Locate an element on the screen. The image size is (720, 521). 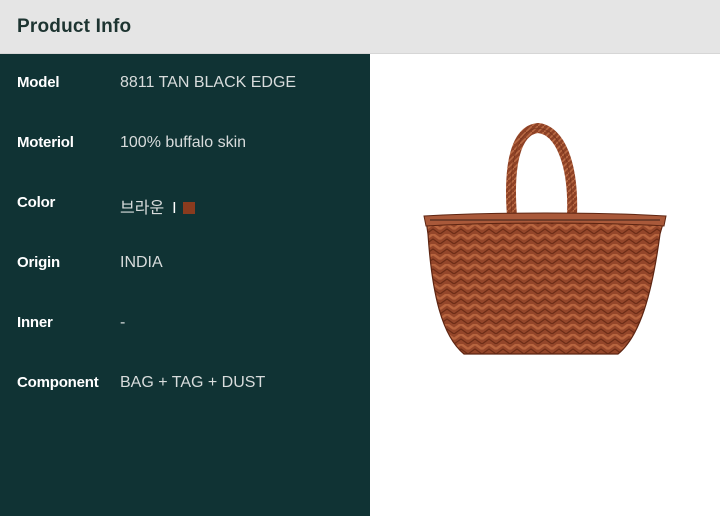
spec-row-inner: Inner - is located at coordinates (185, 326).